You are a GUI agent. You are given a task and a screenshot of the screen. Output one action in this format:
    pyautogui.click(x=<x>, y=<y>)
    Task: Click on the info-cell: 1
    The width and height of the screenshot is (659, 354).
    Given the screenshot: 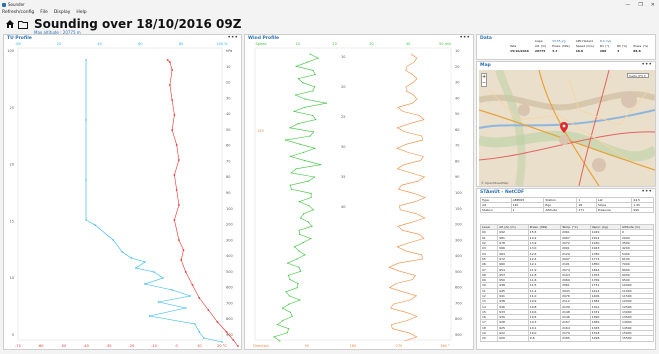 What is the action you would take?
    pyautogui.click(x=527, y=210)
    